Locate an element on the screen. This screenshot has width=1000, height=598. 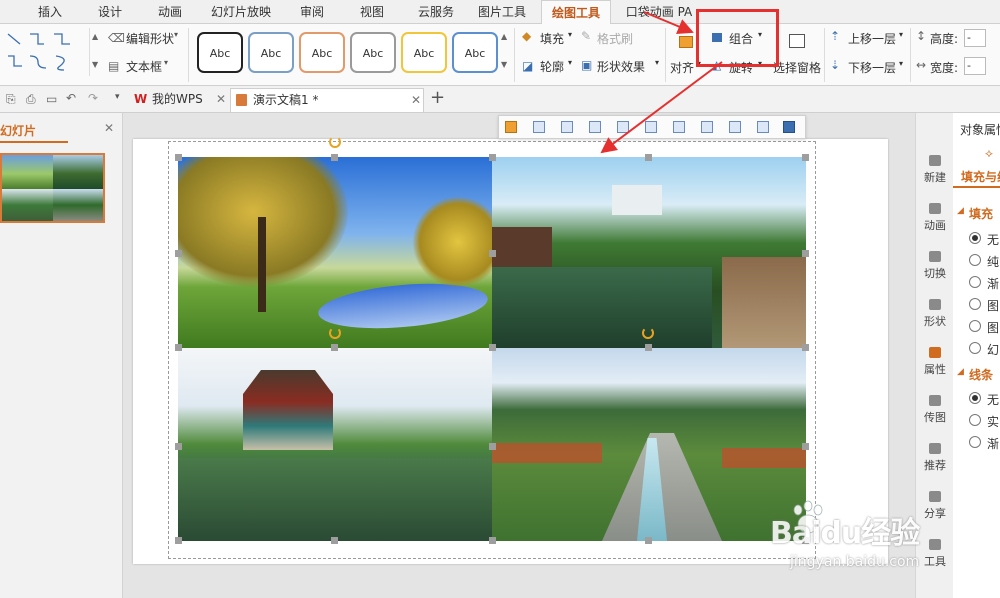
tab-picture-tools: 图片工具 is located at coordinates (502, 12).